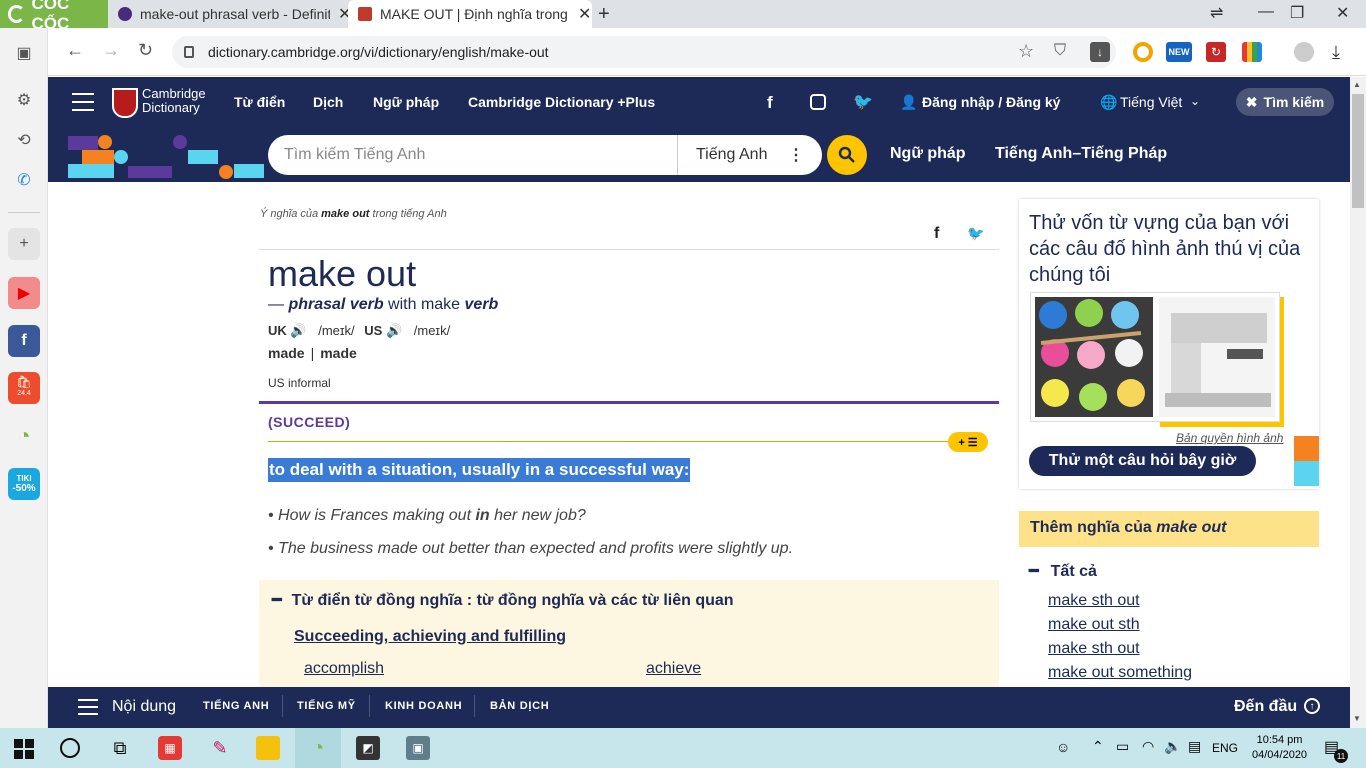 The width and height of the screenshot is (1366, 768). I want to click on synonym-link: accomplish, so click(344, 669).